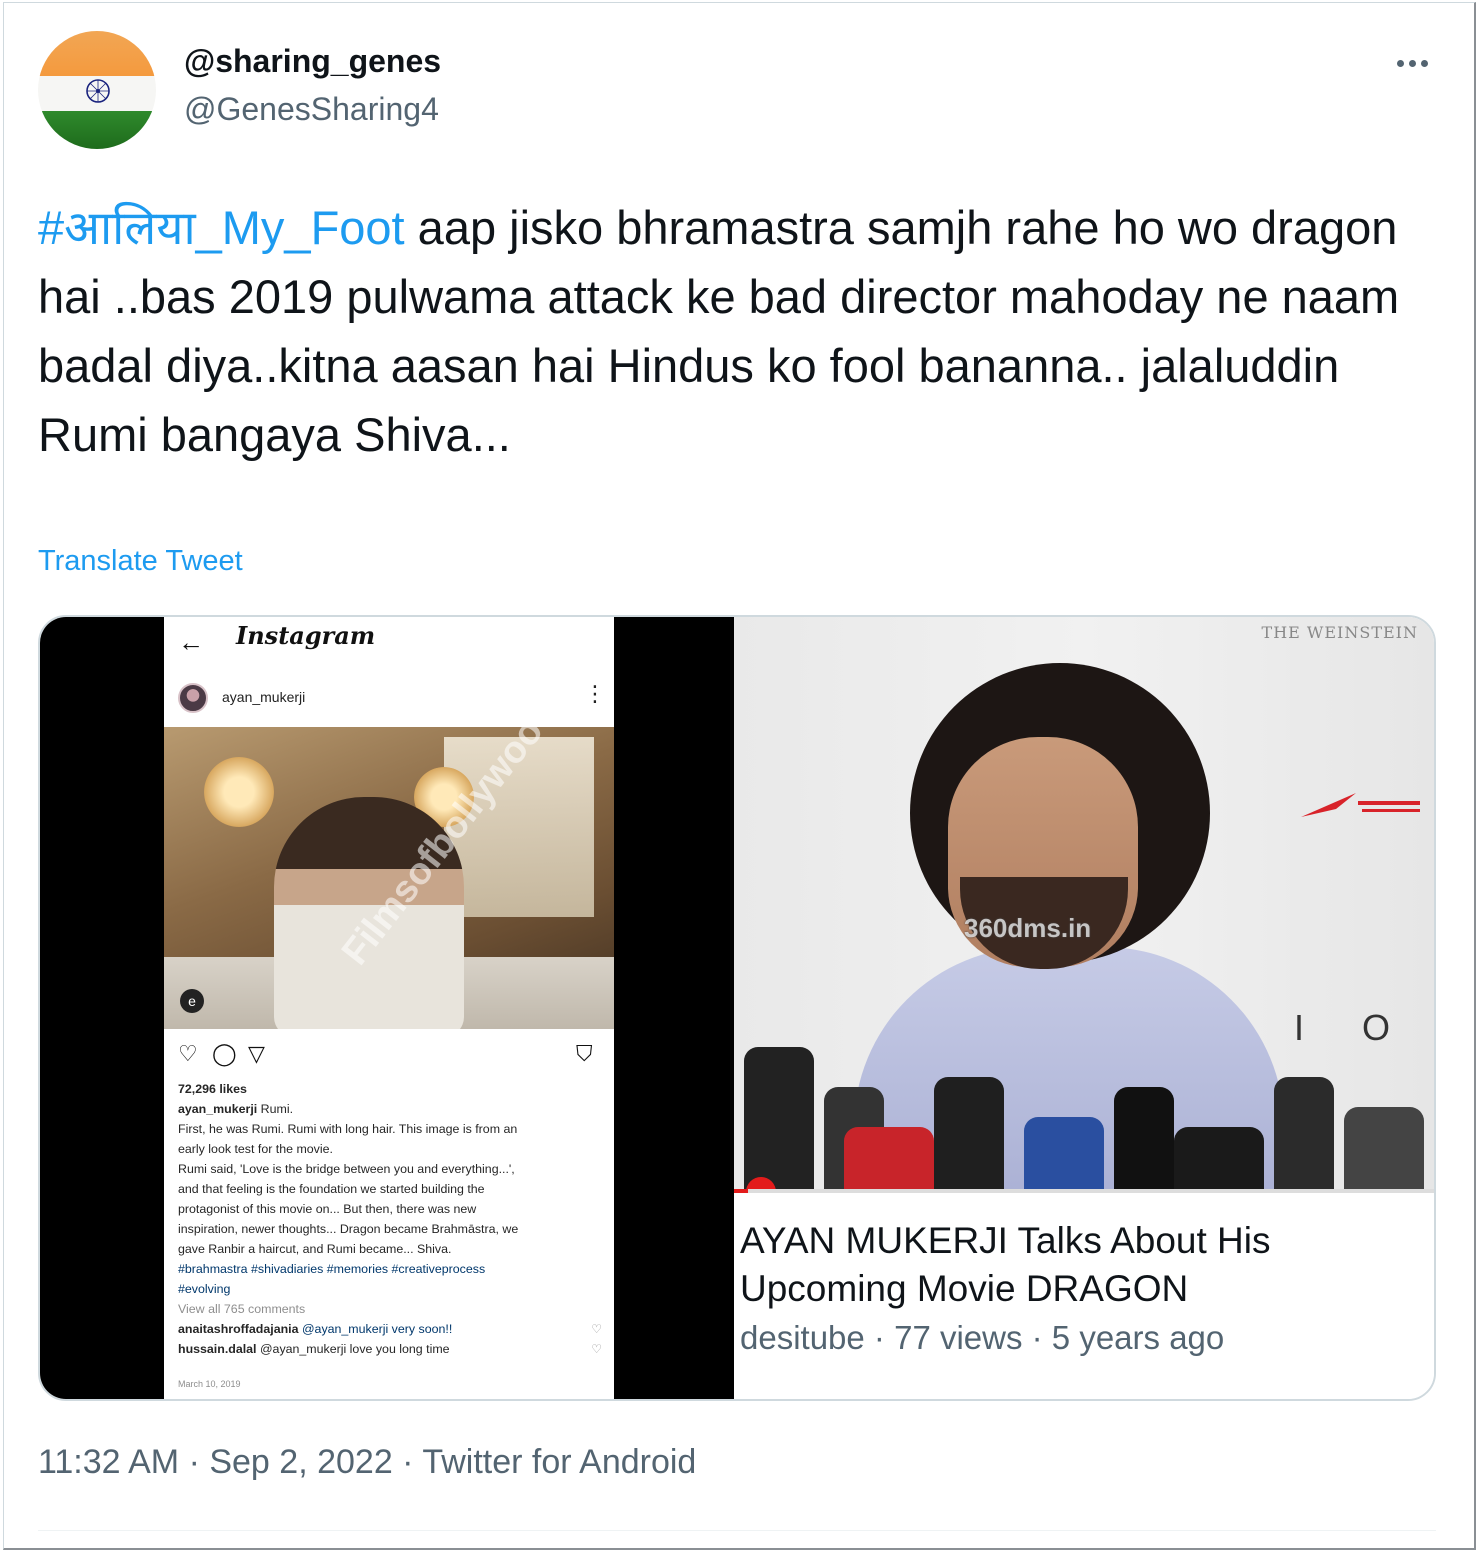 The image size is (1480, 1554). What do you see at coordinates (1084, 1104) in the screenshot?
I see `microphones` at bounding box center [1084, 1104].